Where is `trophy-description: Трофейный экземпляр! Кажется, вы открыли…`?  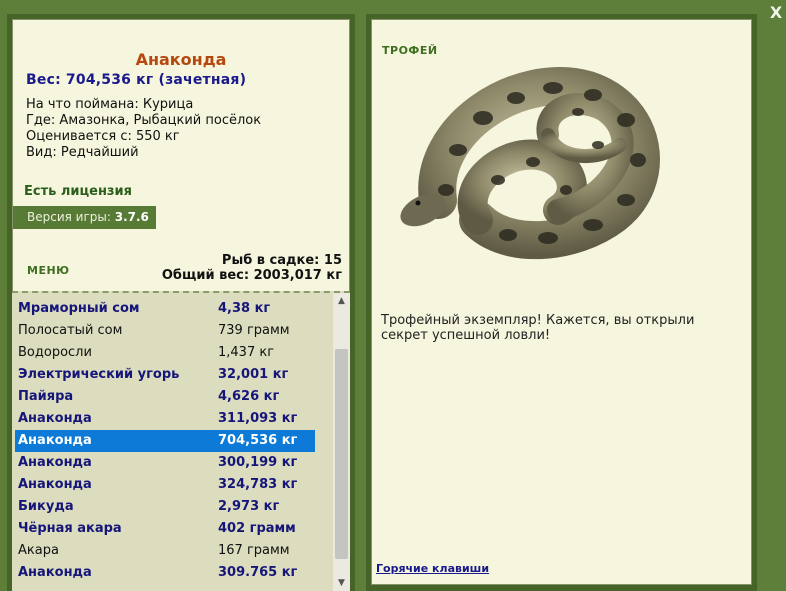 trophy-description: Трофейный экземпляр! Кажется, вы открыли… is located at coordinates (538, 328).